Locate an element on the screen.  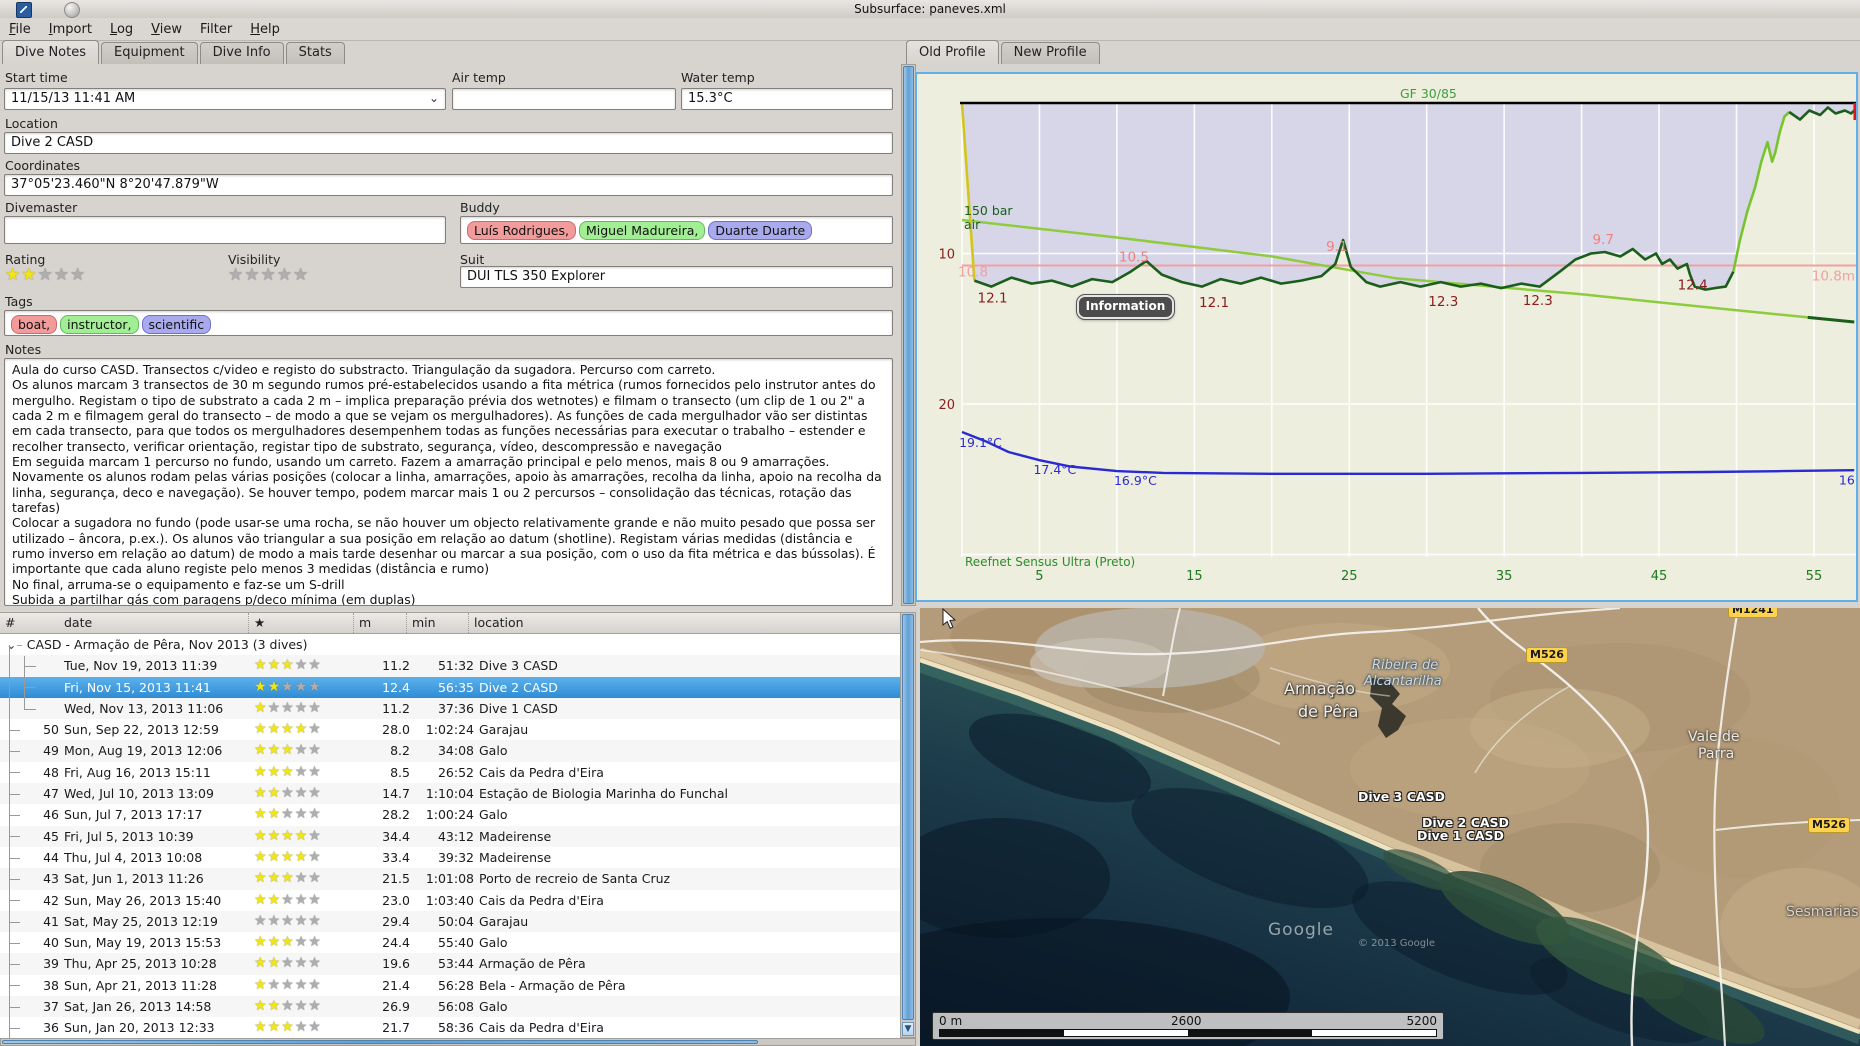
menu-import: Import is located at coordinates (70, 29).